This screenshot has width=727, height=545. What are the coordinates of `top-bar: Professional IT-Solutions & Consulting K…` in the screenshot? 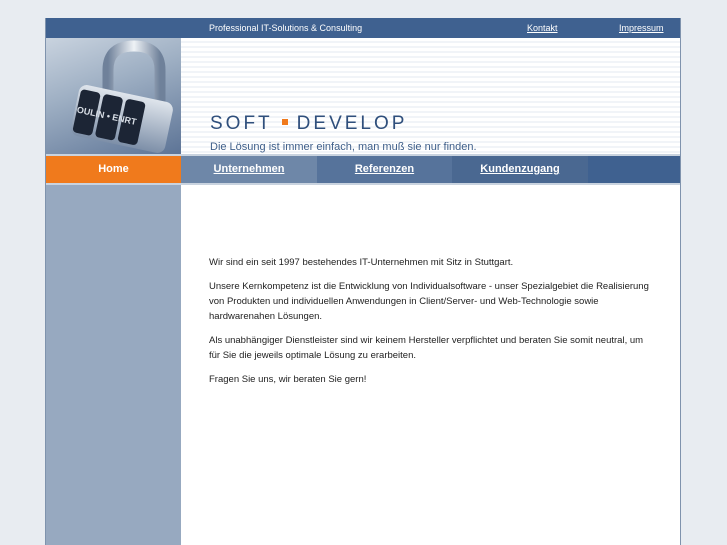 It's located at (363, 28).